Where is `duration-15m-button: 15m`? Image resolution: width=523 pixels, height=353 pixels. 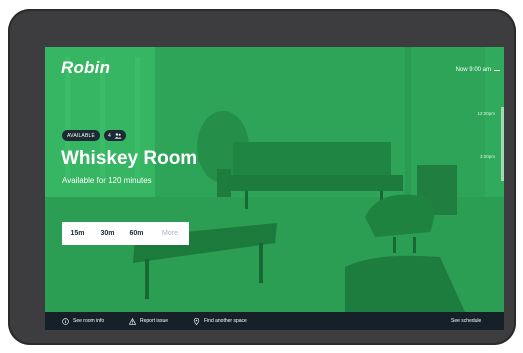
duration-15m-button: 15m is located at coordinates (77, 233).